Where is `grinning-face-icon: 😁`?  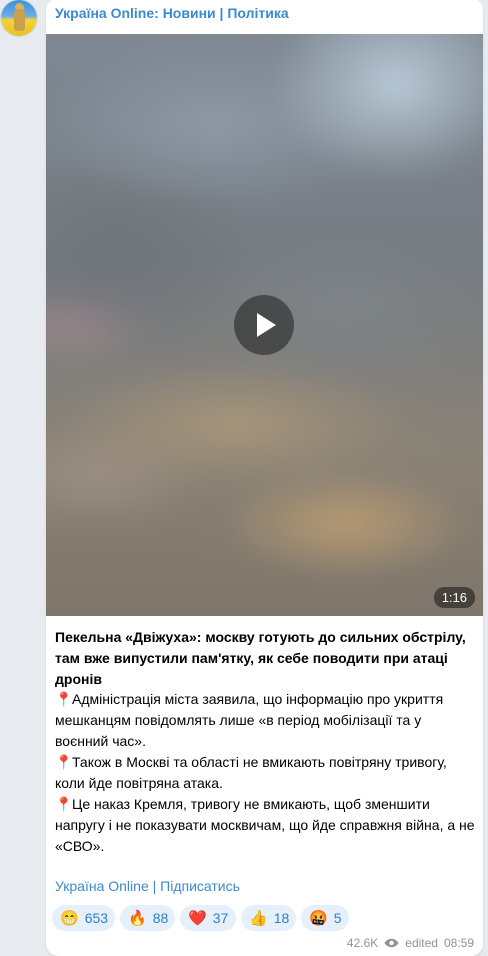
grinning-face-icon: 😁 is located at coordinates (69, 918).